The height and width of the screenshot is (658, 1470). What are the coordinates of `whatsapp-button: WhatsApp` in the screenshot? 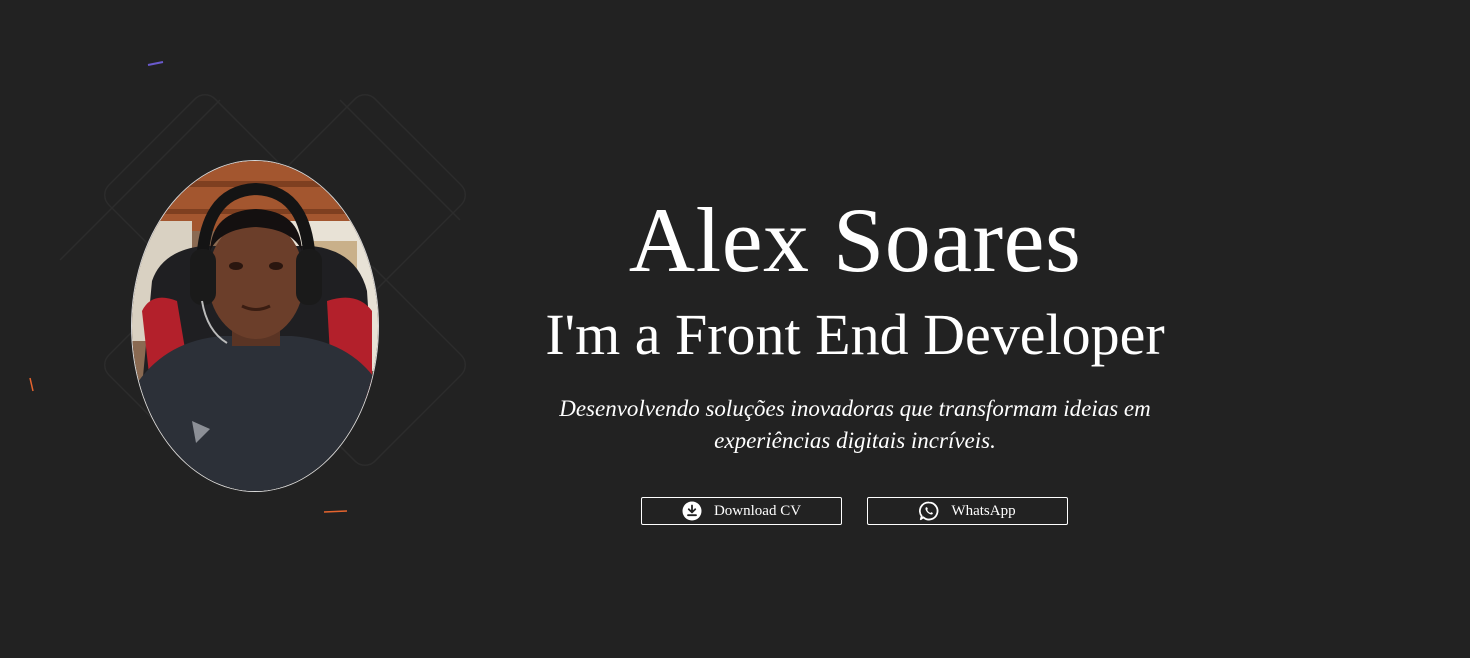 It's located at (967, 511).